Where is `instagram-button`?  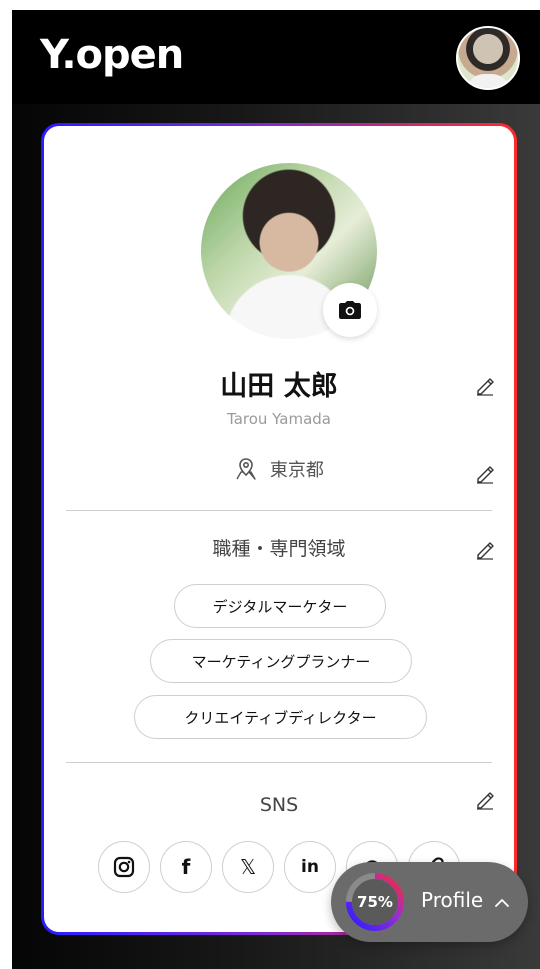 instagram-button is located at coordinates (124, 867).